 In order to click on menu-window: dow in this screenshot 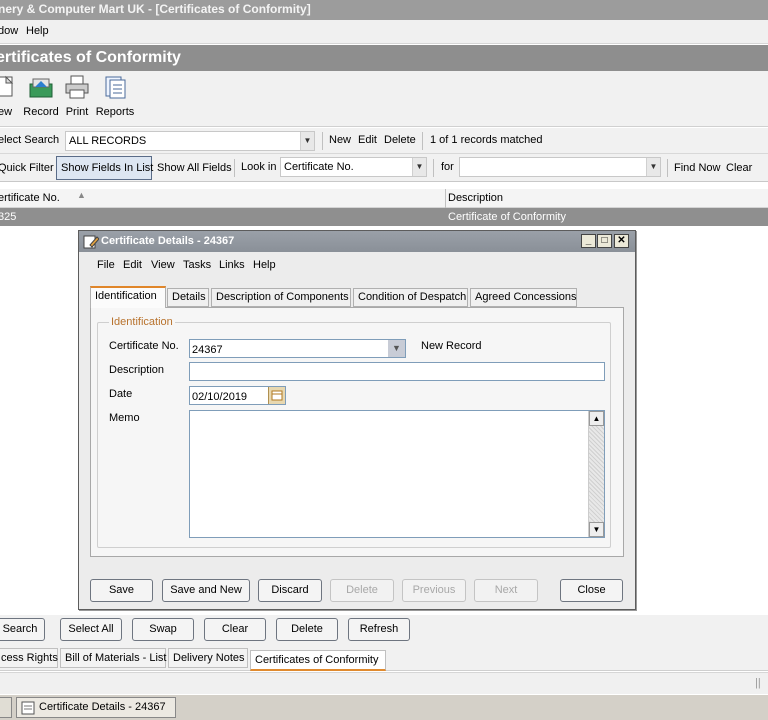, I will do `click(9, 31)`.